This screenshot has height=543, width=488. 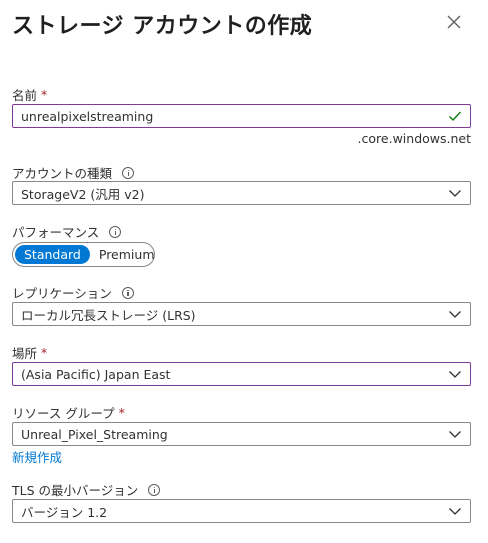 What do you see at coordinates (162, 26) in the screenshot?
I see `page-title: ストレージ アカウントの作成` at bounding box center [162, 26].